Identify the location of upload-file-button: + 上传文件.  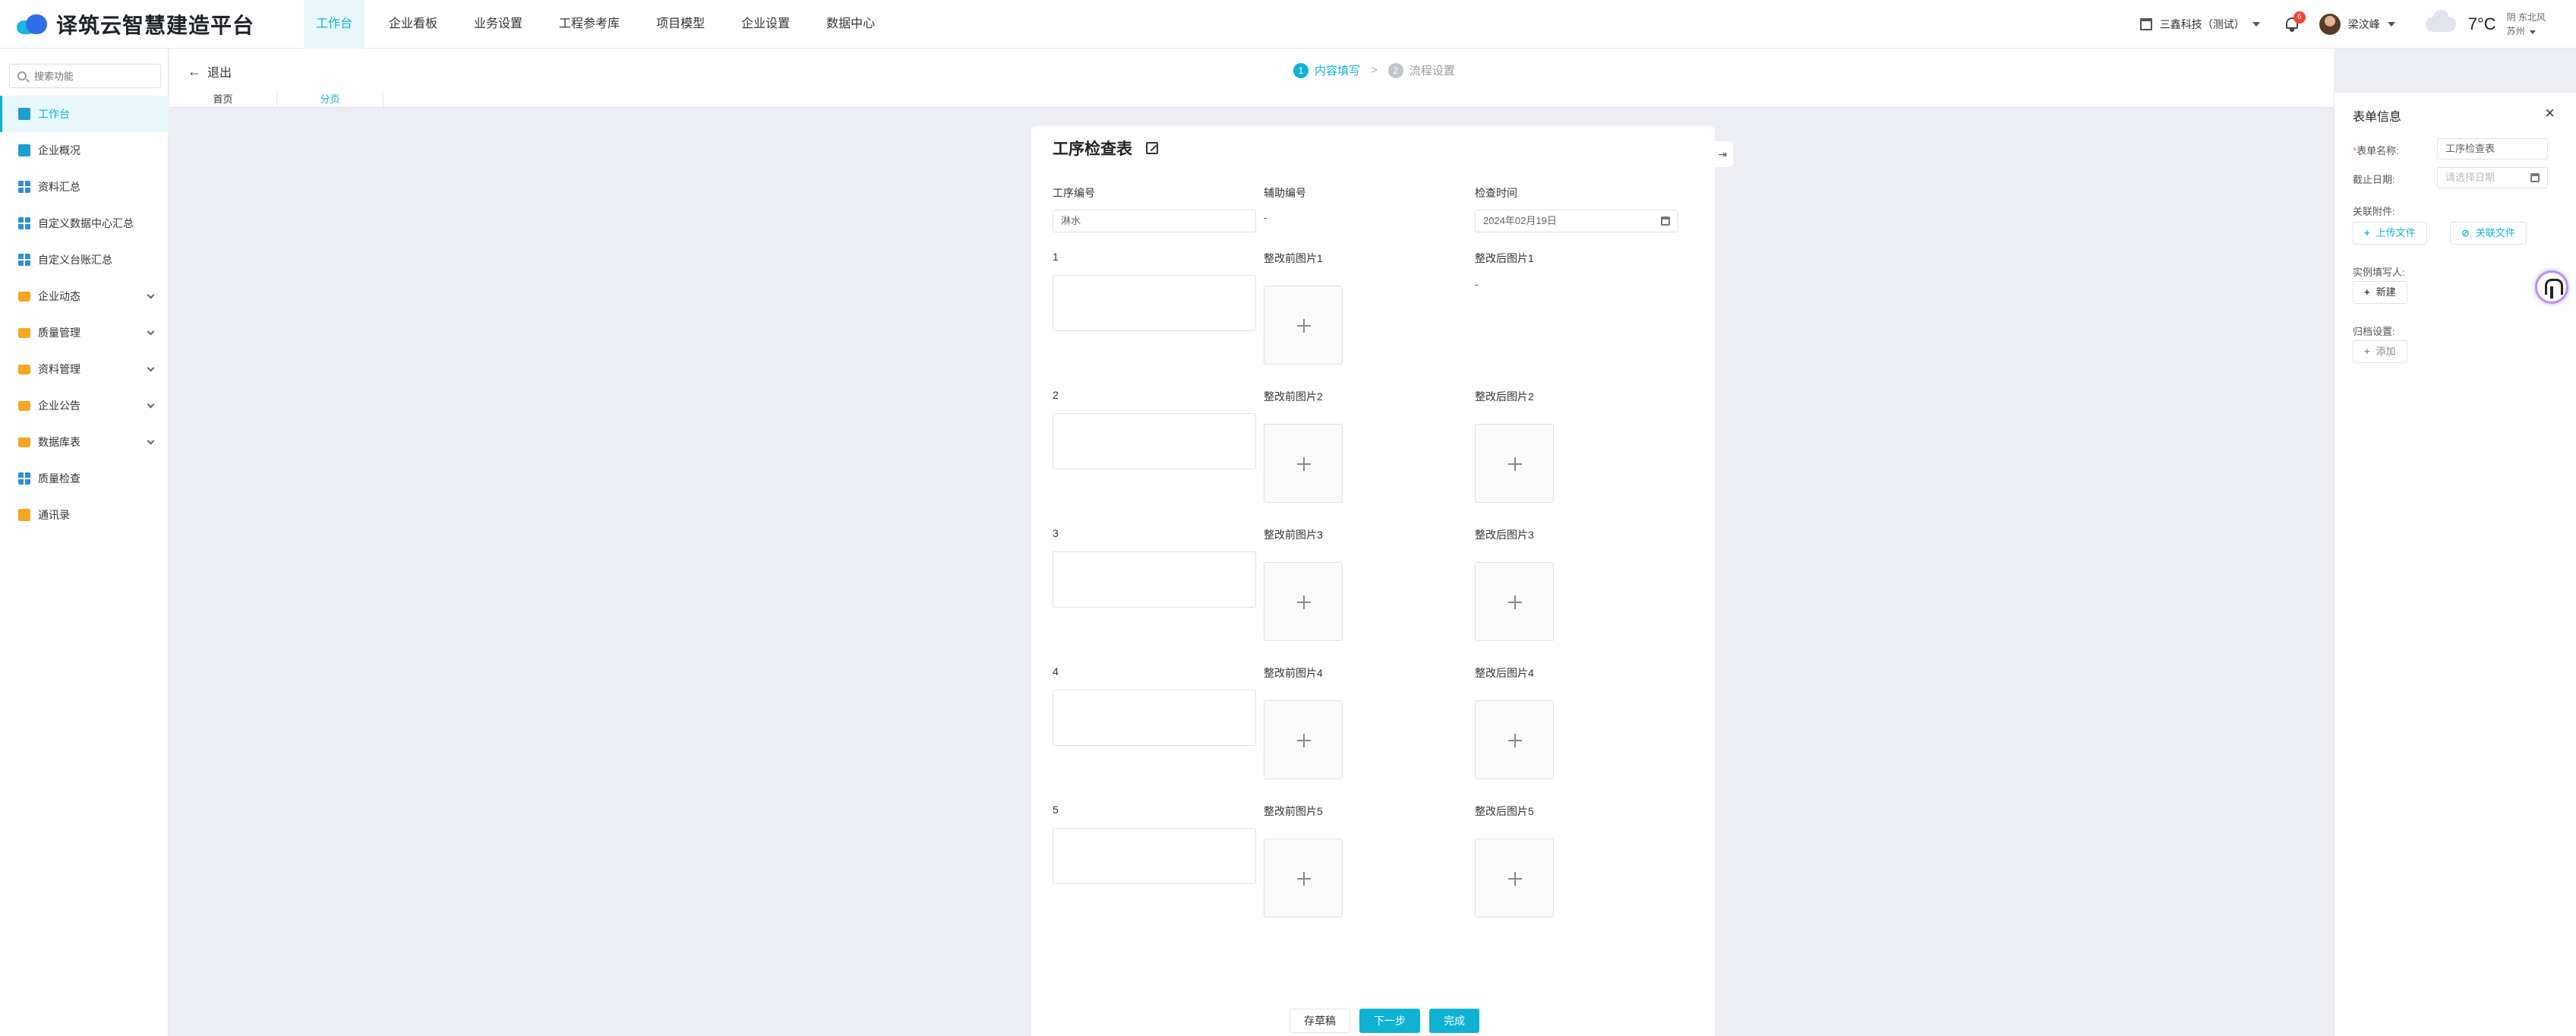
(2390, 233).